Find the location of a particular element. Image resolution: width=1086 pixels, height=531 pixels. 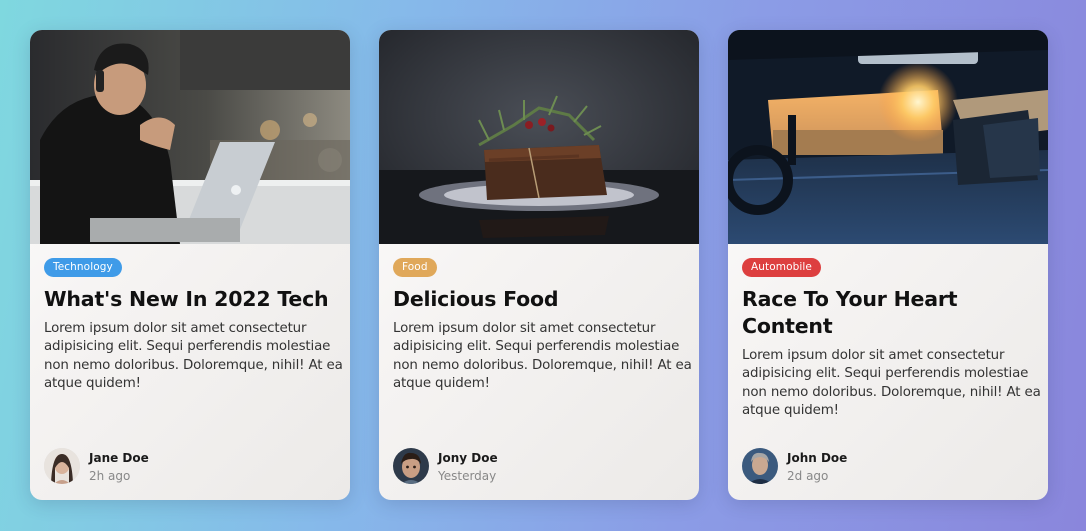

post-time: Yesterday is located at coordinates (467, 476).